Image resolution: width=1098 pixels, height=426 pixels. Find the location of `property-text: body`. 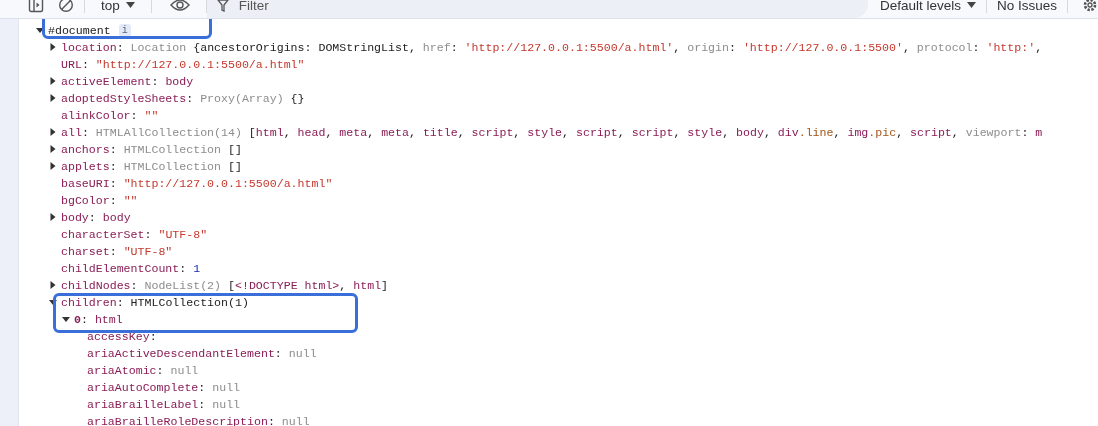

property-text: body is located at coordinates (96, 217).